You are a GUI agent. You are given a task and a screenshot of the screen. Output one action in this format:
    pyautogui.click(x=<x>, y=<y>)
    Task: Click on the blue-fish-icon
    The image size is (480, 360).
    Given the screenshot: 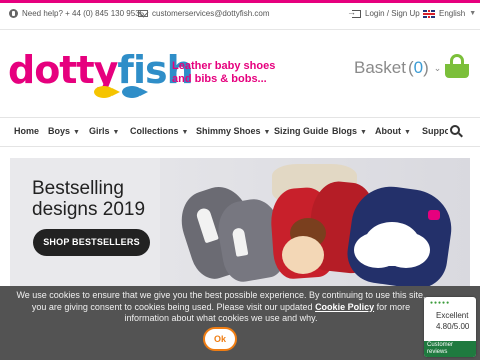 What is the action you would take?
    pyautogui.click(x=135, y=92)
    